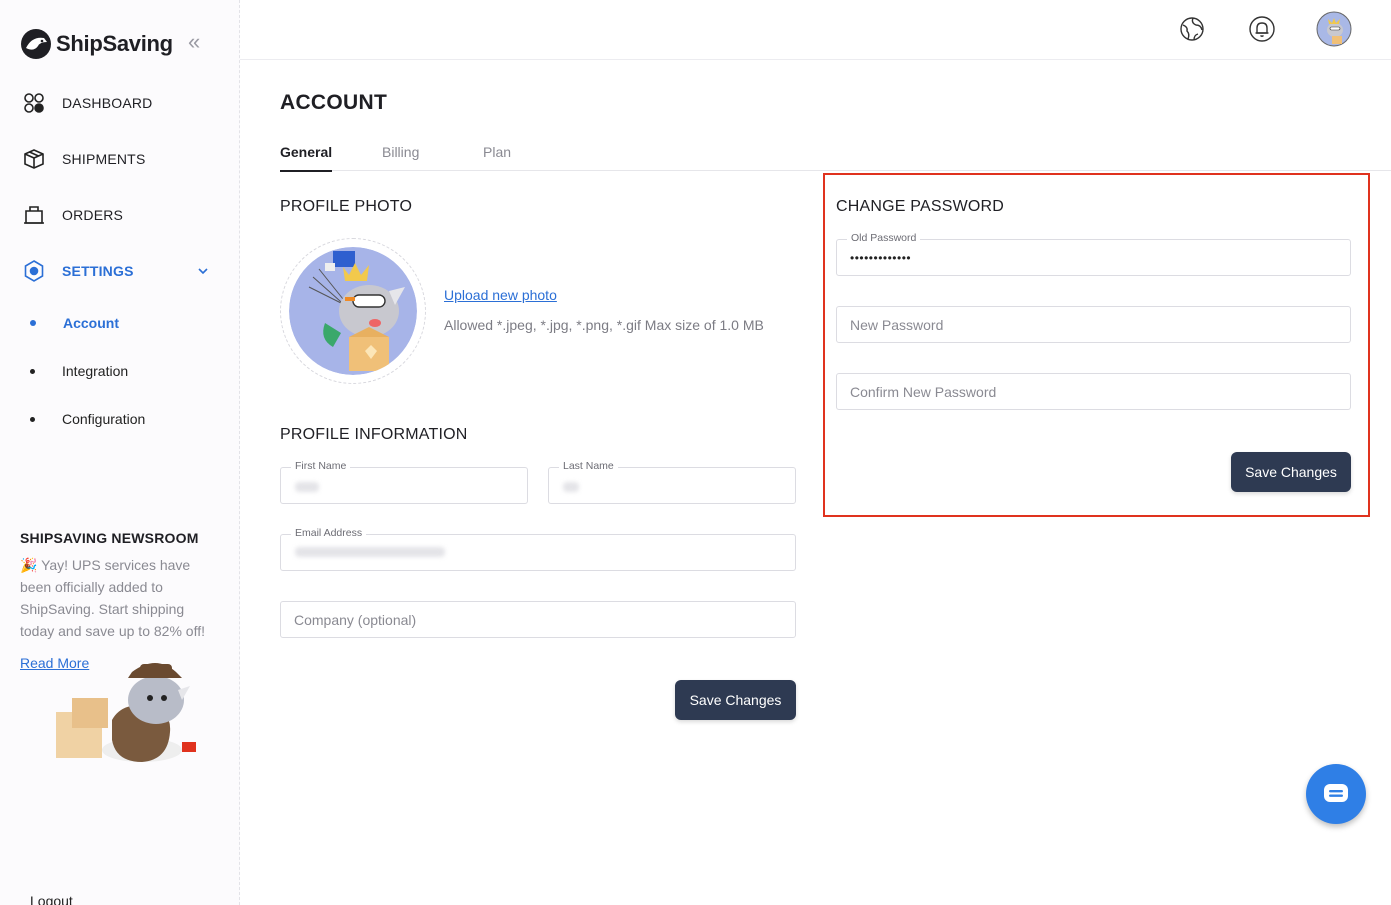 The image size is (1391, 905). What do you see at coordinates (404, 482) in the screenshot?
I see `first-name-field: First Name` at bounding box center [404, 482].